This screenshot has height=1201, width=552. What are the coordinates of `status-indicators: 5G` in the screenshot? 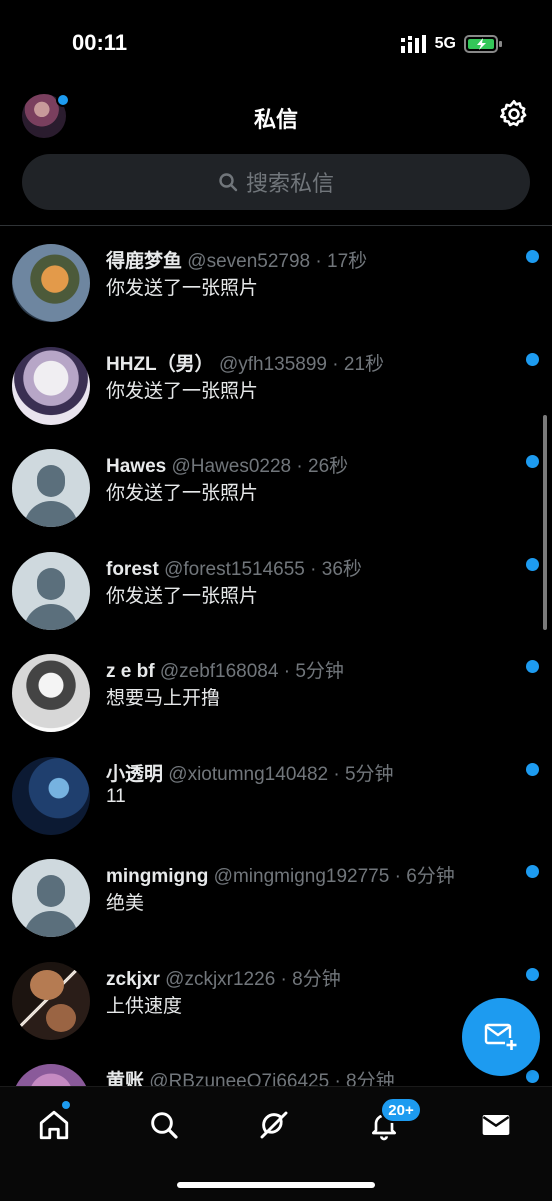 It's located at (452, 44).